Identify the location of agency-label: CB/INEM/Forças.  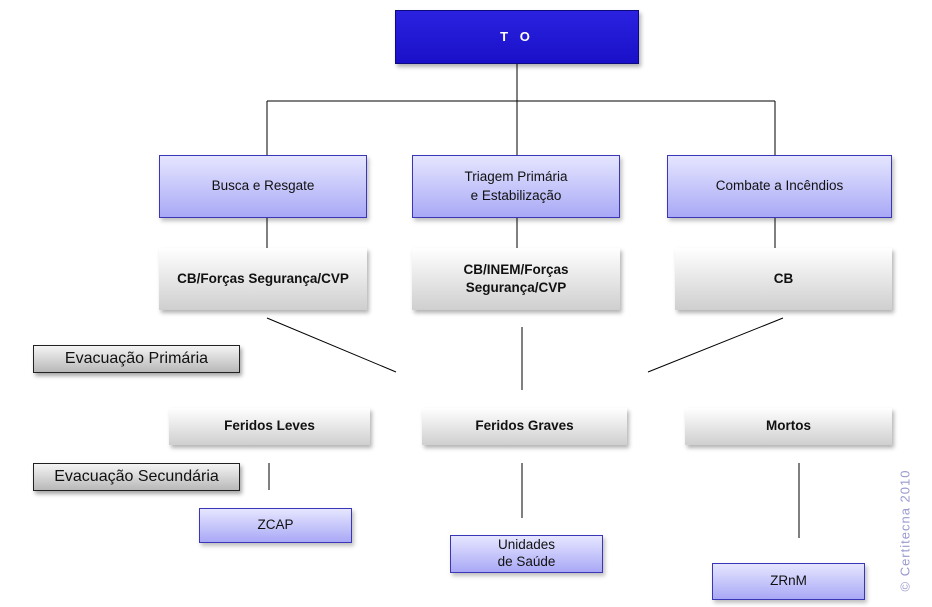
(516, 269).